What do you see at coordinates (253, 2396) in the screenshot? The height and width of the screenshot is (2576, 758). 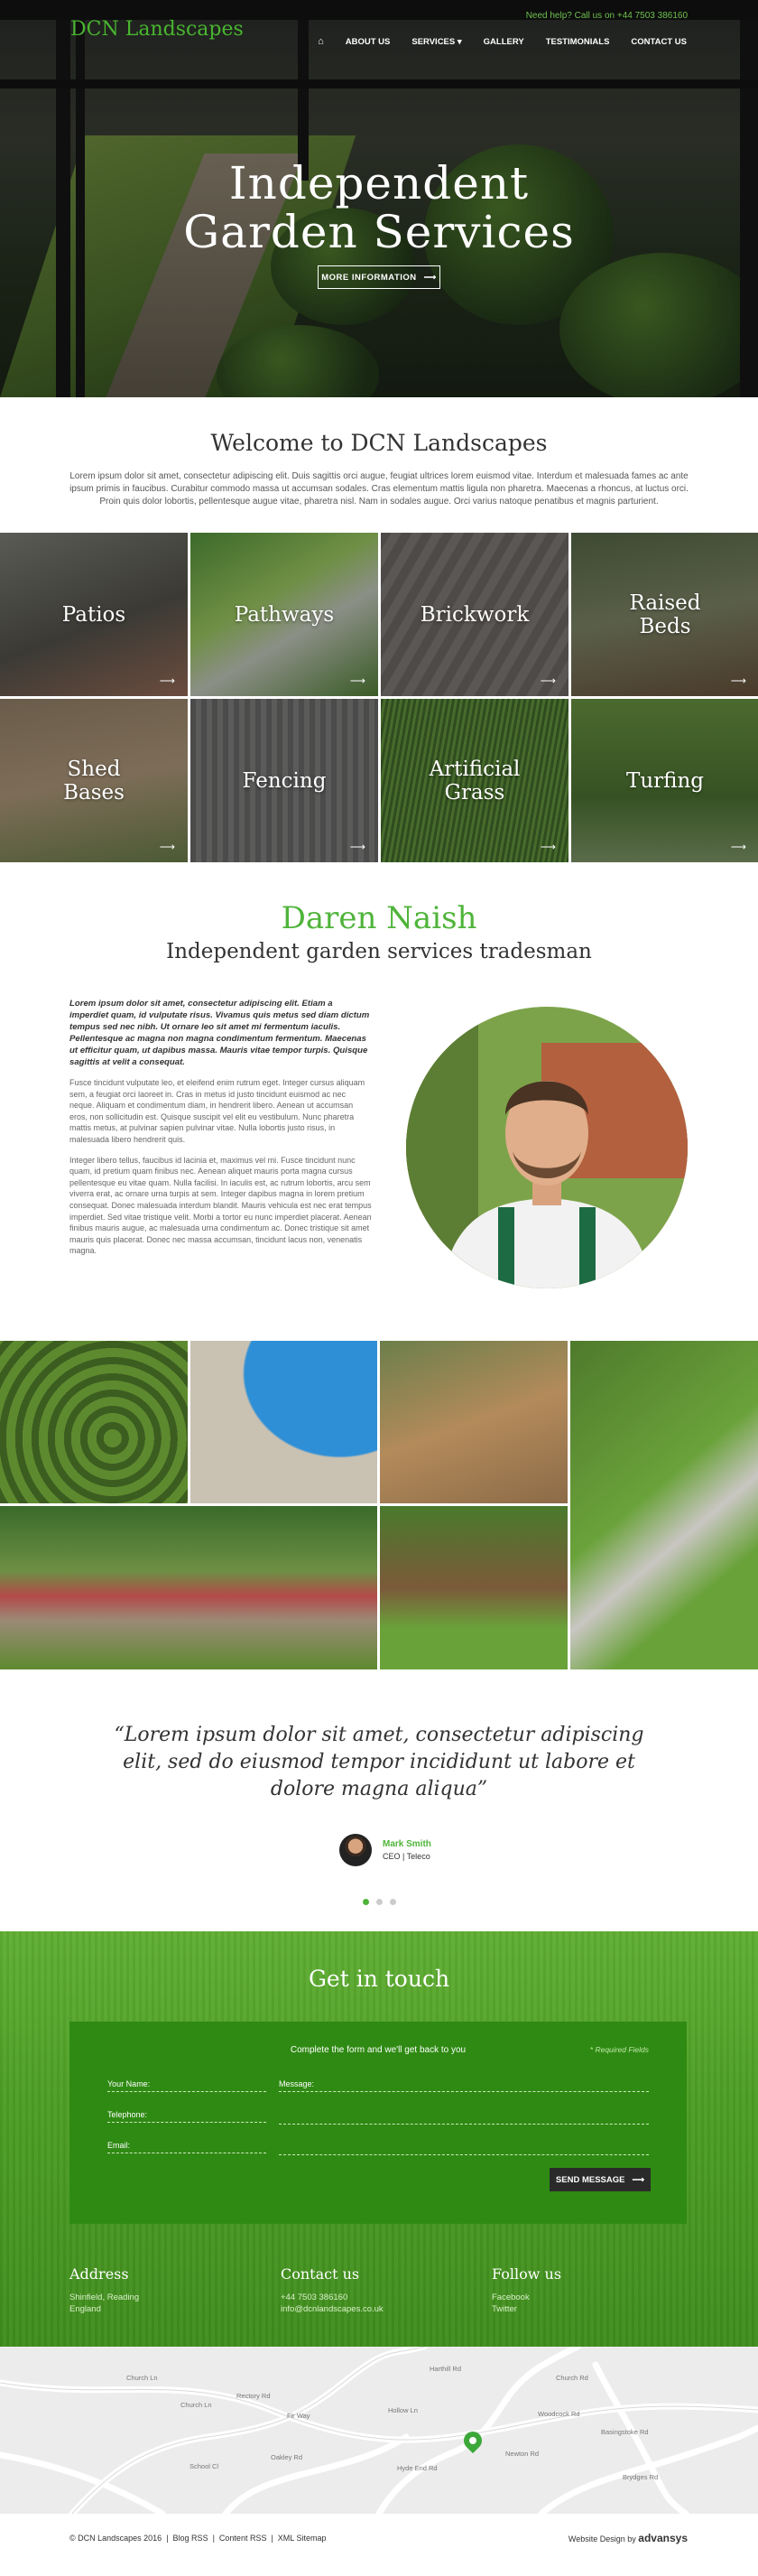 I see `street-label: Rectory Rd` at bounding box center [253, 2396].